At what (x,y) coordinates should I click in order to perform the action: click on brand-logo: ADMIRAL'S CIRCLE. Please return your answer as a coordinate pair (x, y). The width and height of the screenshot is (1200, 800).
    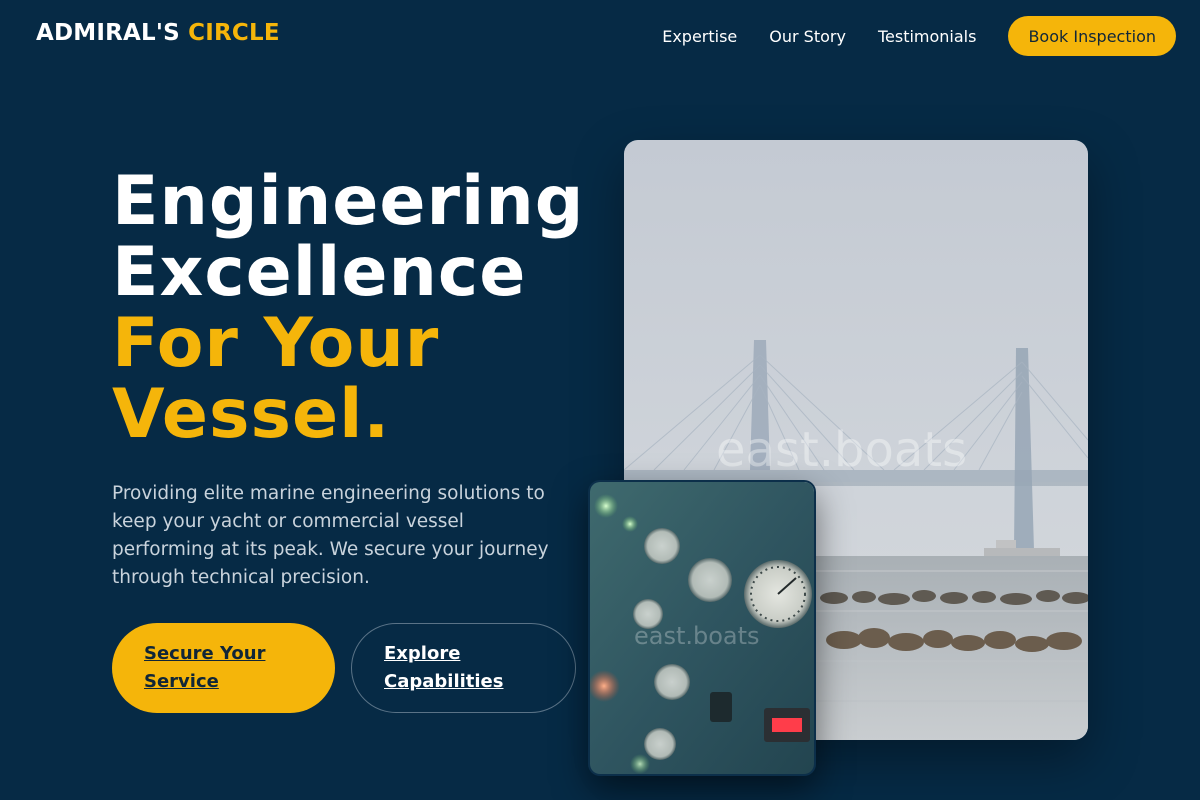
    Looking at the image, I should click on (158, 33).